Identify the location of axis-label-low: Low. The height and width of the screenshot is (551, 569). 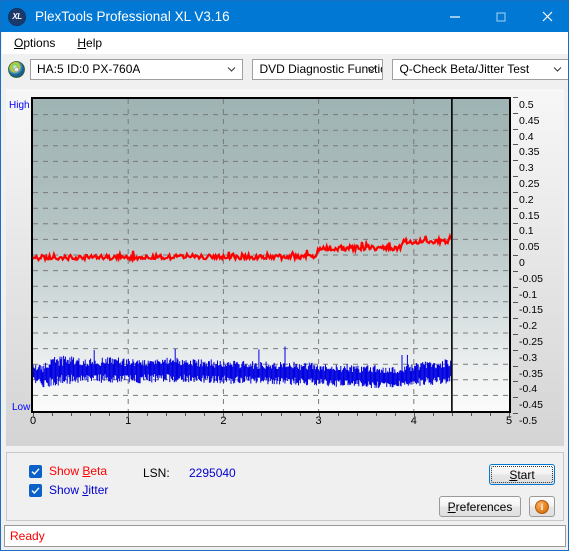
(21, 407).